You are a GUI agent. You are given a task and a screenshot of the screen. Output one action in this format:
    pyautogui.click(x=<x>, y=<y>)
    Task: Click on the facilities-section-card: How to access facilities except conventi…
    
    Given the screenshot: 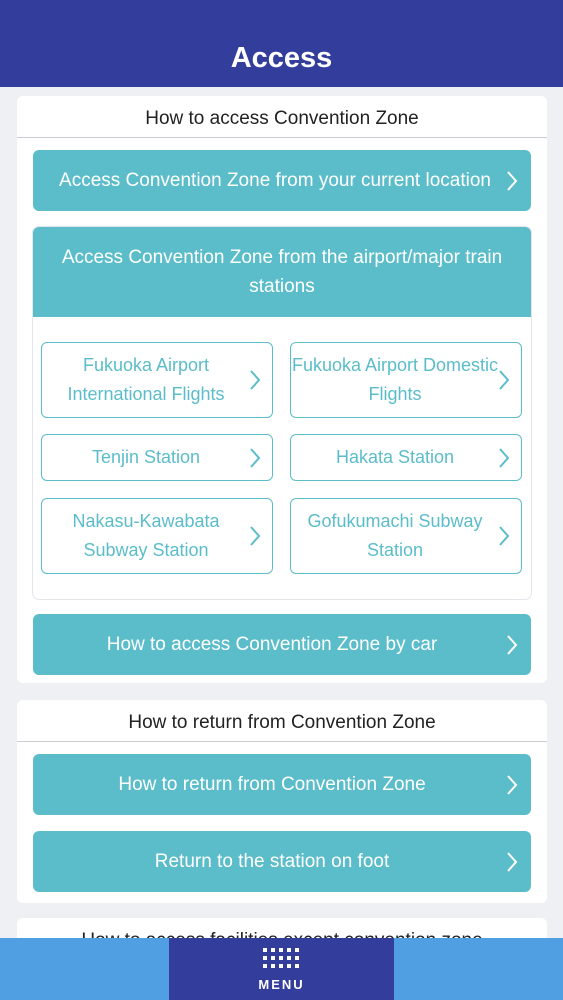 What is the action you would take?
    pyautogui.click(x=282, y=928)
    